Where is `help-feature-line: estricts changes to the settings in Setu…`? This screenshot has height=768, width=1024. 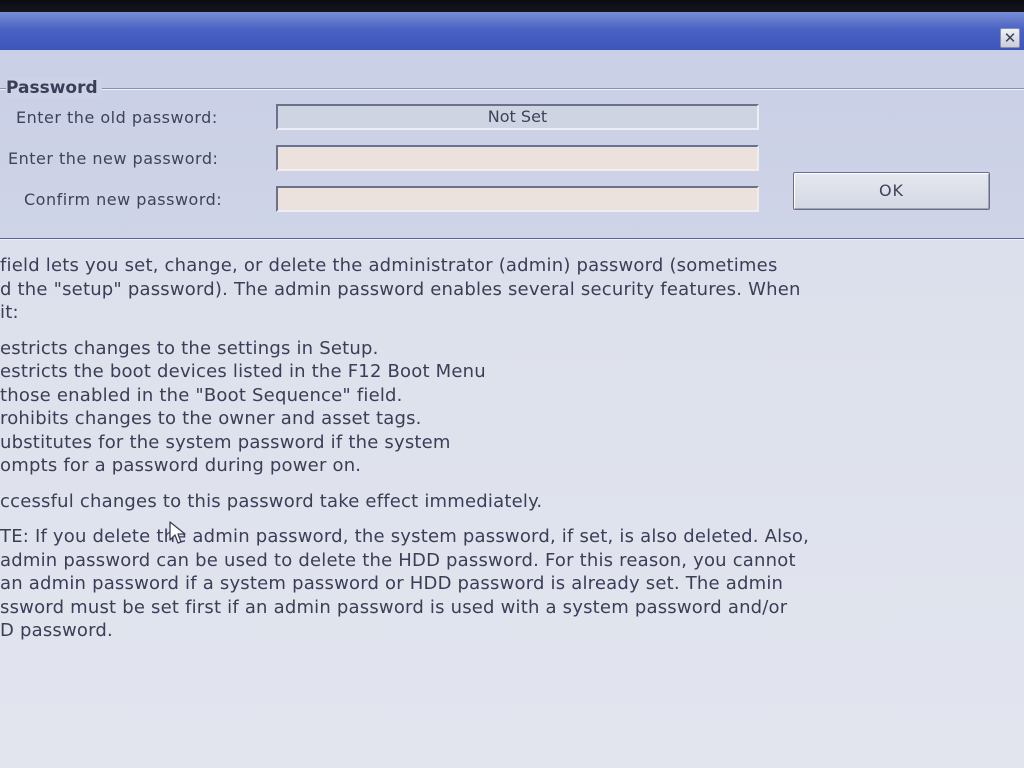 help-feature-line: estricts changes to the settings in Setu… is located at coordinates (189, 348).